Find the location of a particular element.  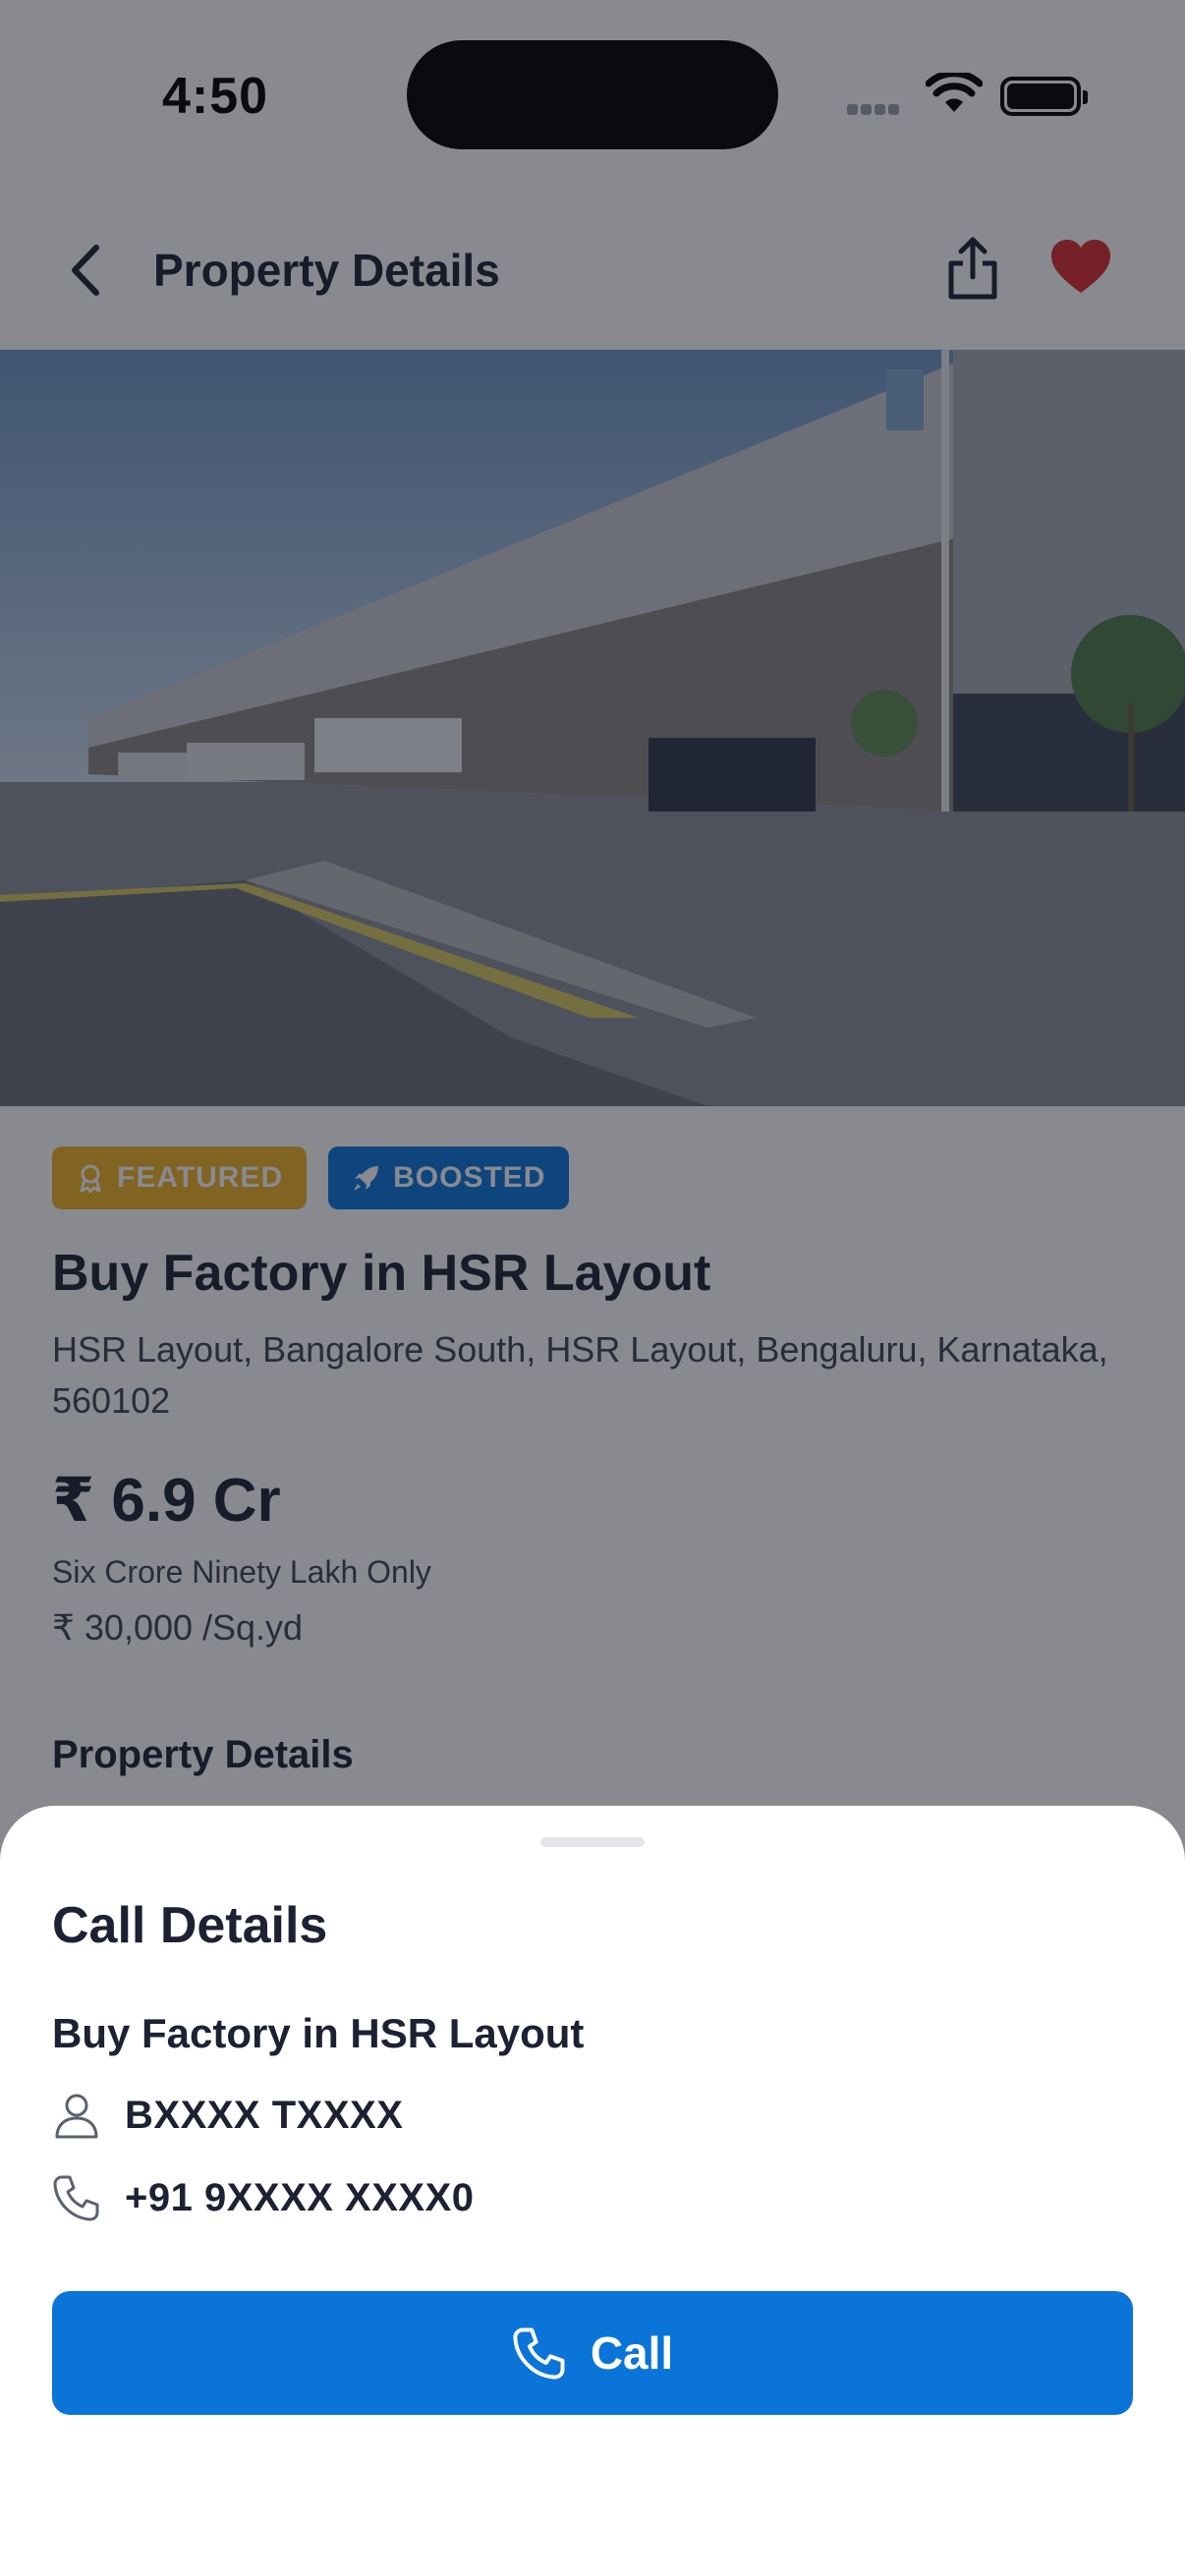

contact-name-row: BXXXX TXXXX is located at coordinates (228, 2115).